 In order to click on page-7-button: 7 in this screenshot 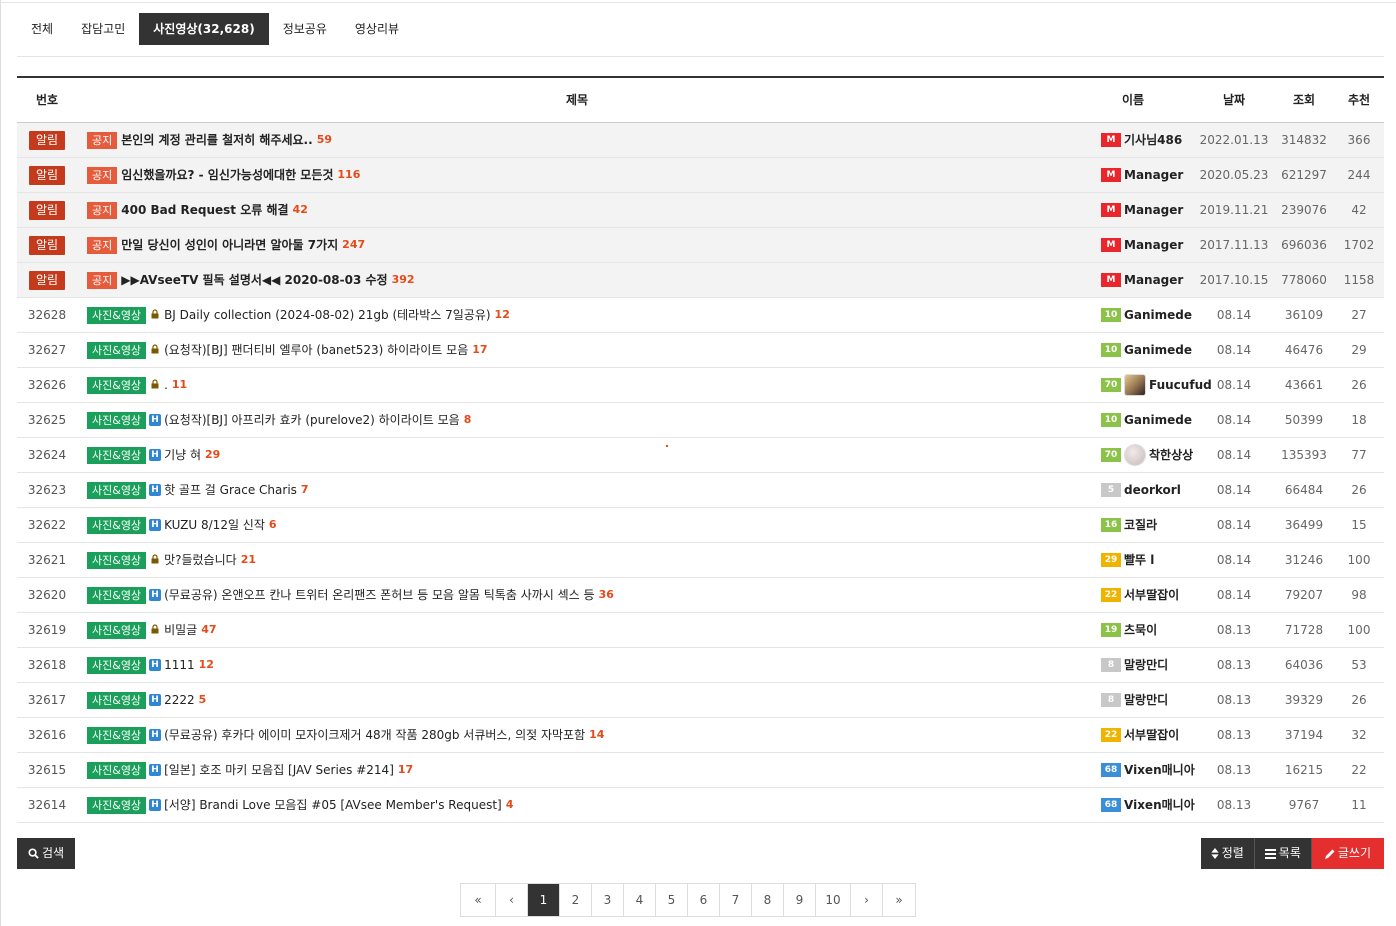, I will do `click(736, 900)`.